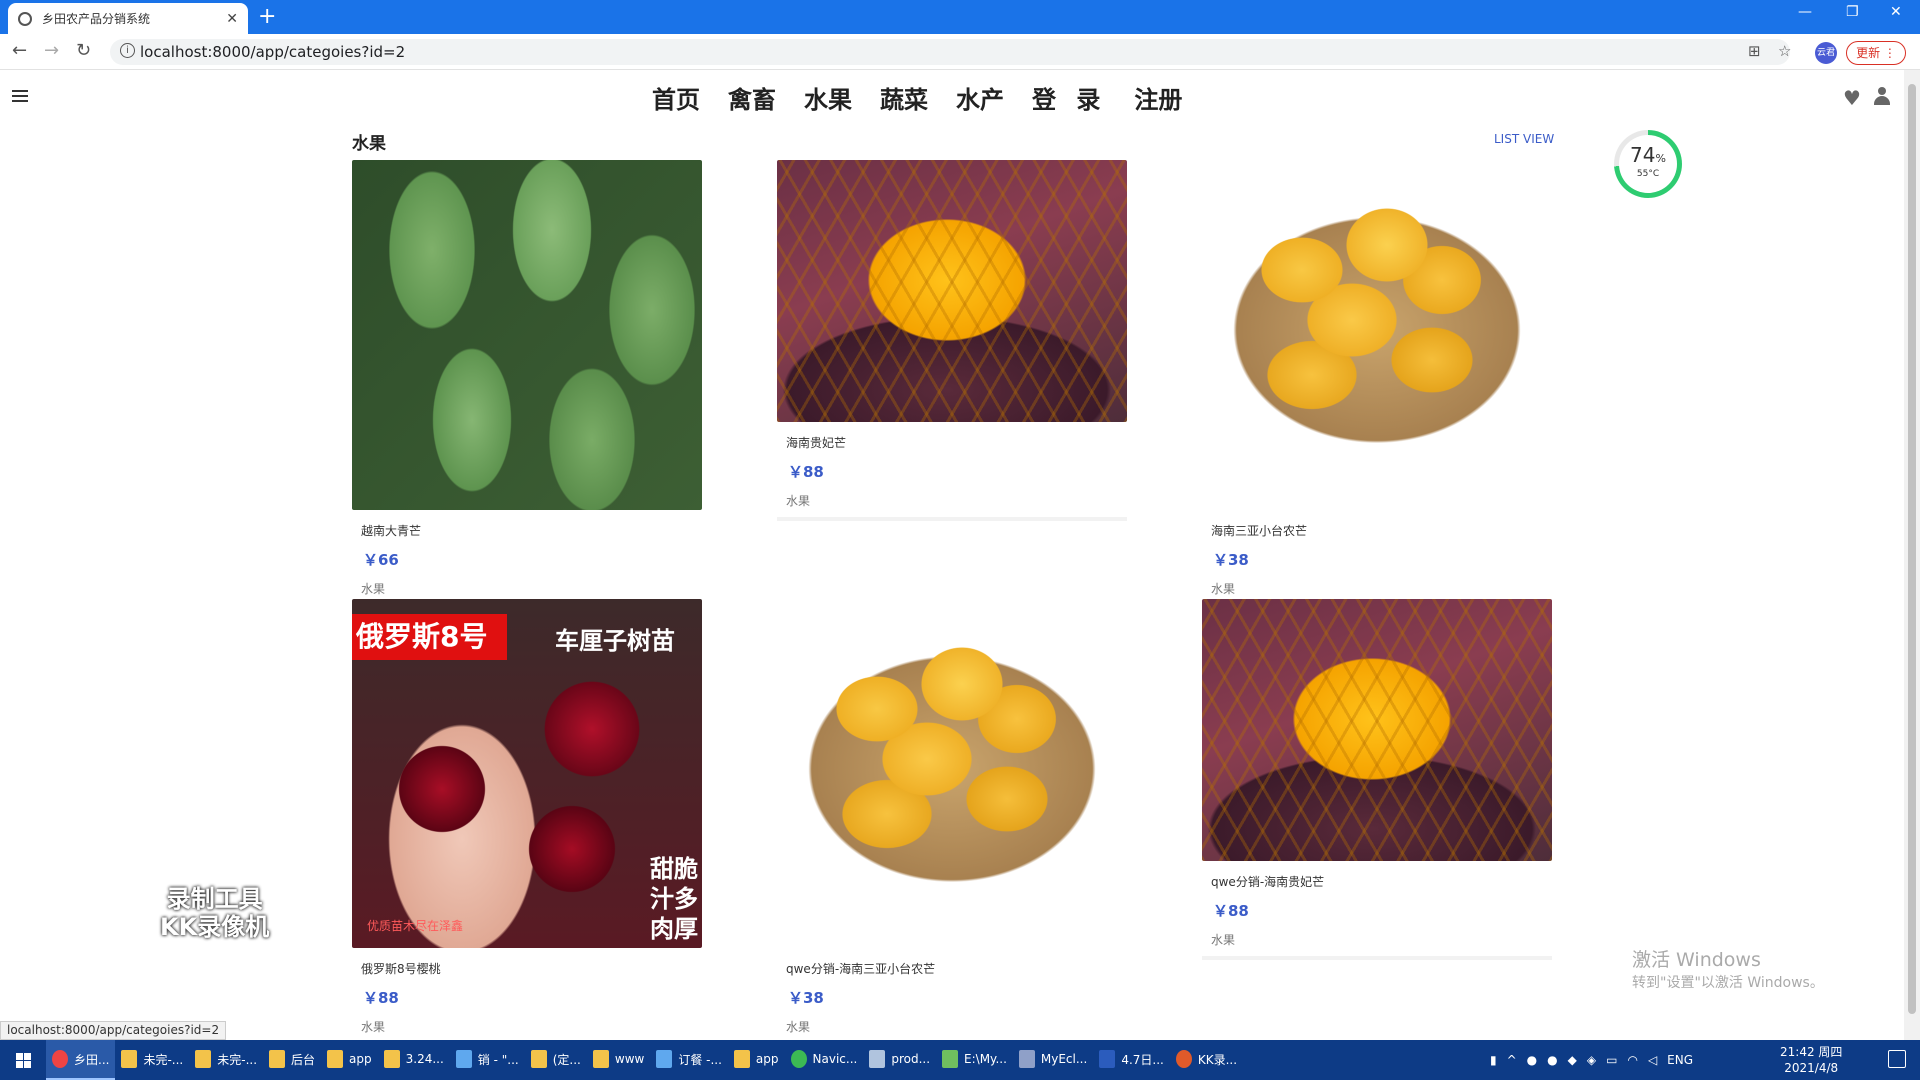 The width and height of the screenshot is (1920, 1080). What do you see at coordinates (1826, 53) in the screenshot?
I see `profile-avatar: 云君` at bounding box center [1826, 53].